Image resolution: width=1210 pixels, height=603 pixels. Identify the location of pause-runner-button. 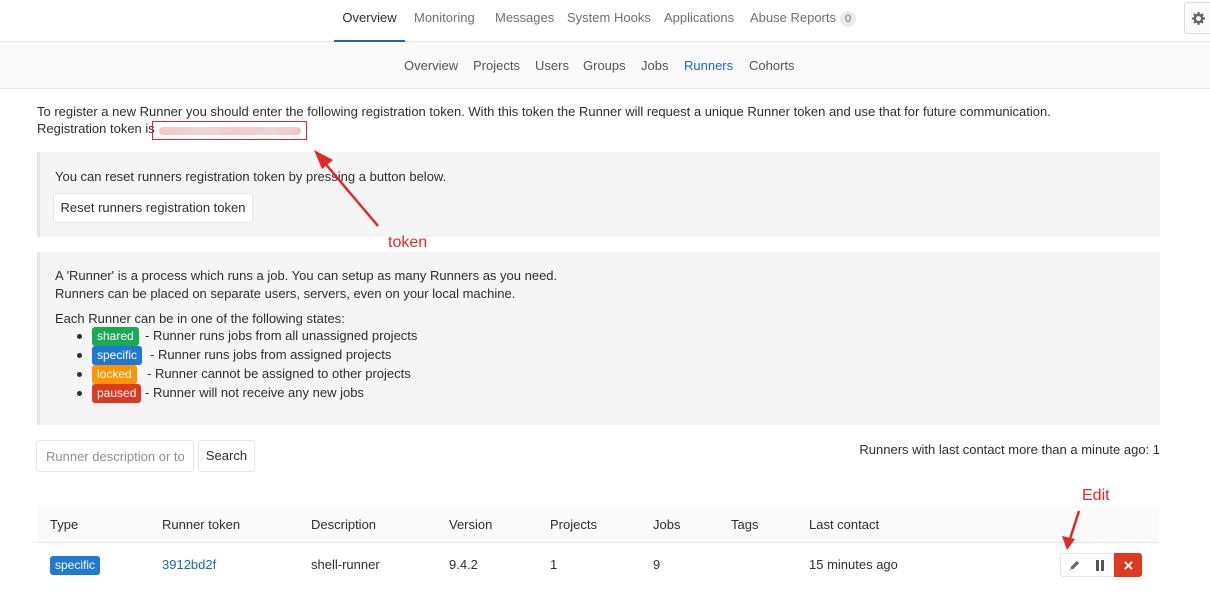
(1100, 565).